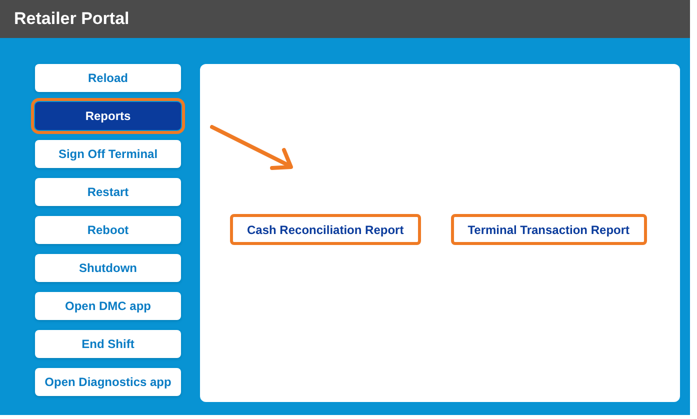 The height and width of the screenshot is (419, 697). Describe the element at coordinates (108, 230) in the screenshot. I see `sidebar-button: Reboot` at that location.